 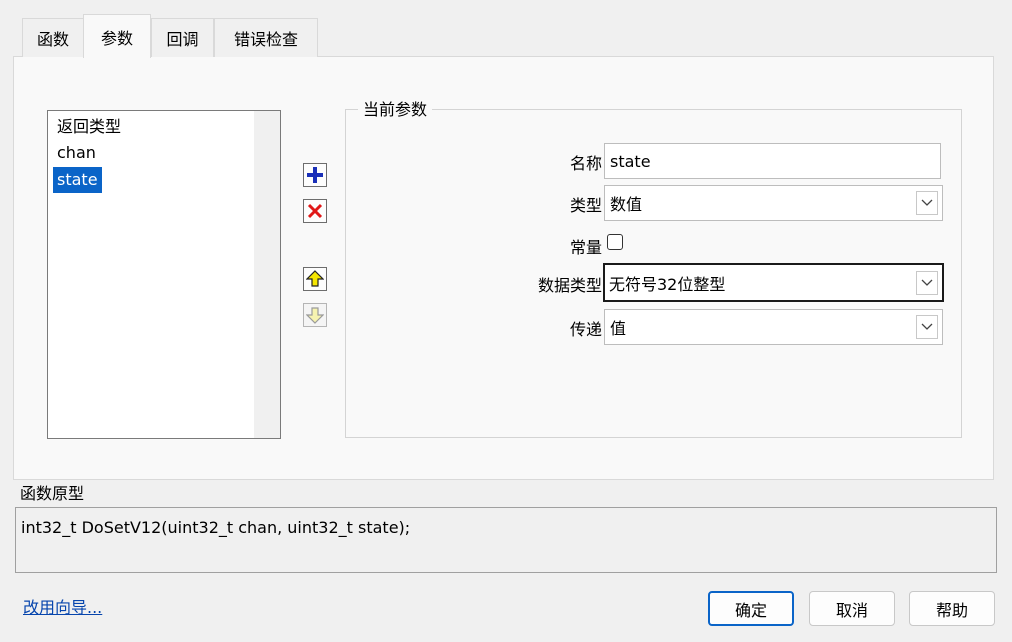 What do you see at coordinates (89, 127) in the screenshot?
I see `list-item: 返回类型` at bounding box center [89, 127].